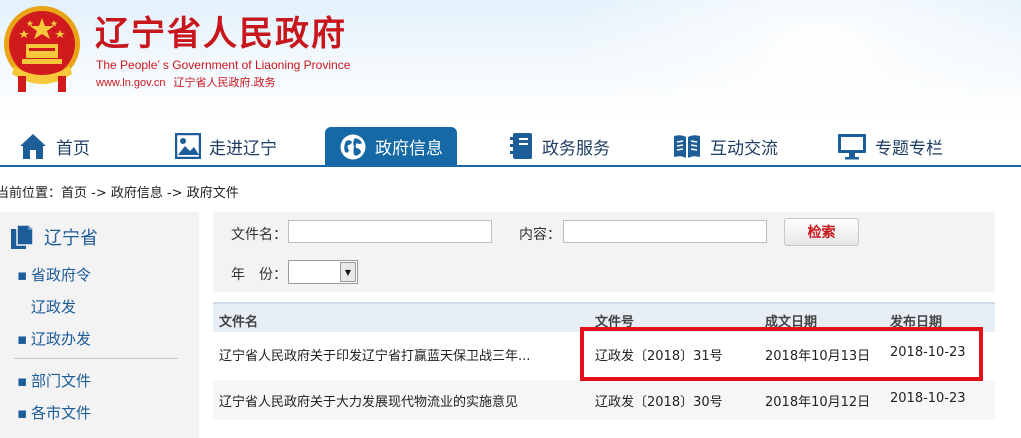  I want to click on nav-item-interaction: 互动交流, so click(725, 146).